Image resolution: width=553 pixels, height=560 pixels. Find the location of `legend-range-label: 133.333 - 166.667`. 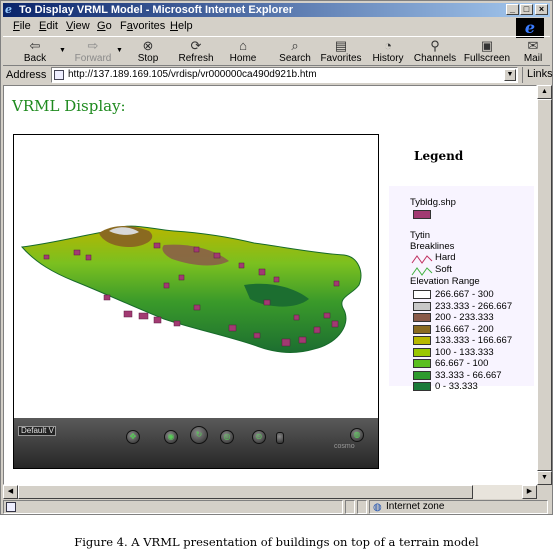

legend-range-label: 133.333 - 166.667 is located at coordinates (474, 340).